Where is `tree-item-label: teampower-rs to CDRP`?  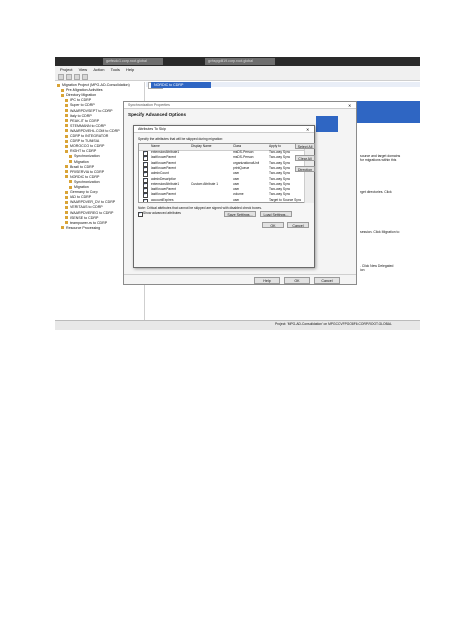 tree-item-label: teampower-rs to CDRP is located at coordinates (89, 222).